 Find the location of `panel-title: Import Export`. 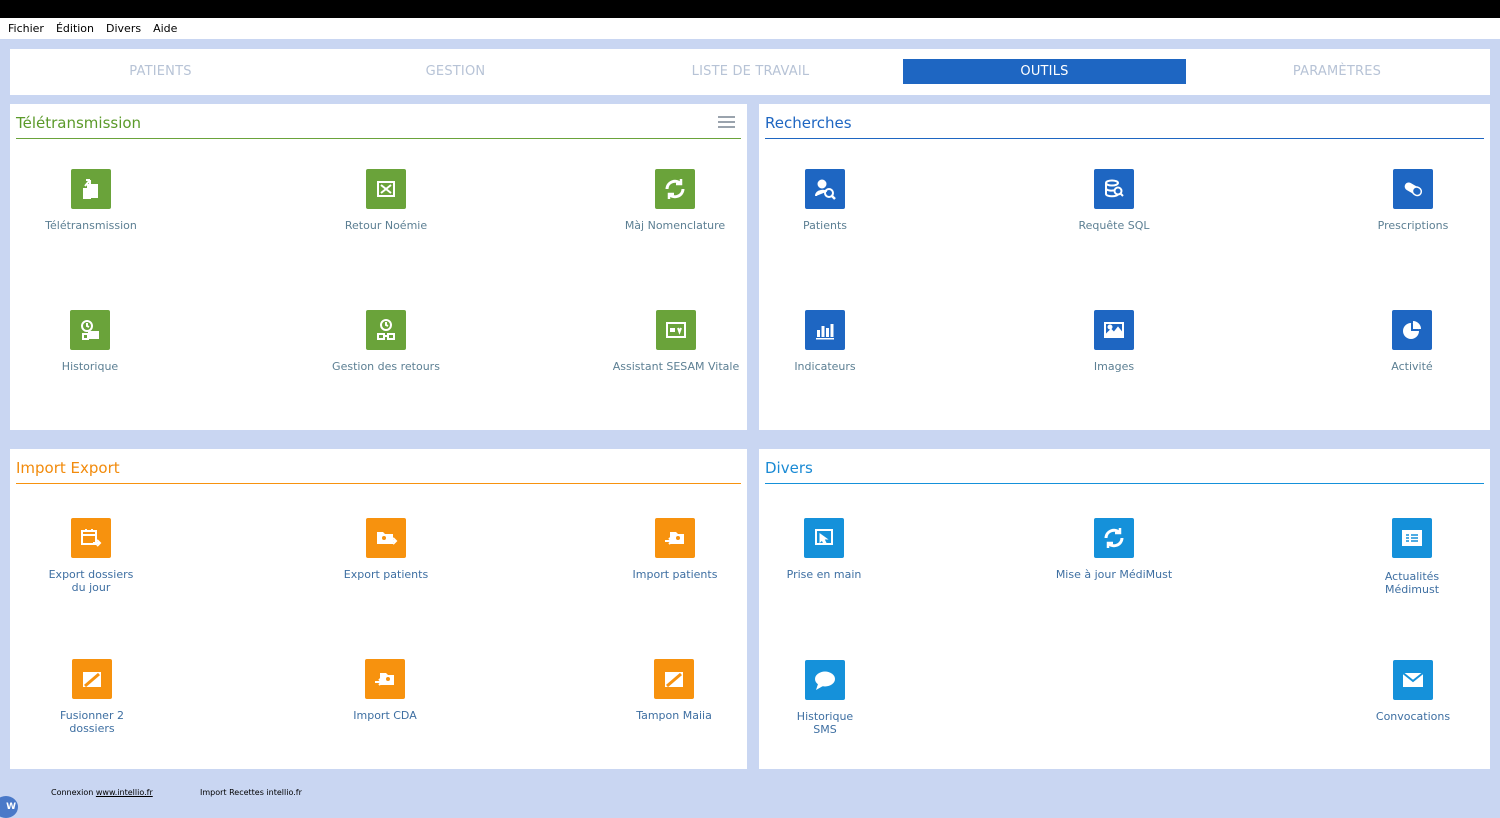

panel-title: Import Export is located at coordinates (68, 468).